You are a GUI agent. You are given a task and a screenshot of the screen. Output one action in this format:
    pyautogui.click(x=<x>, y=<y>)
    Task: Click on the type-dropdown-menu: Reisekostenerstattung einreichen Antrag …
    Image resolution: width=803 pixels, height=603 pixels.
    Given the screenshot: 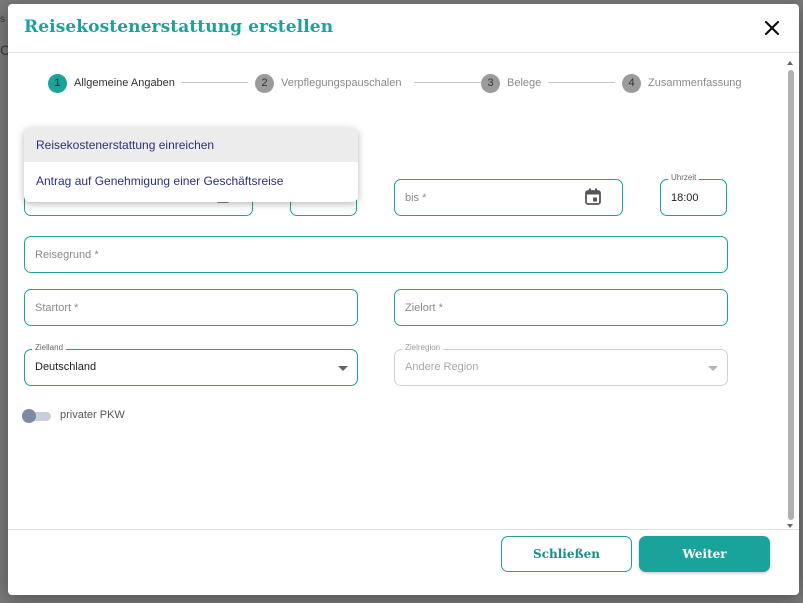 What is the action you would take?
    pyautogui.click(x=191, y=165)
    